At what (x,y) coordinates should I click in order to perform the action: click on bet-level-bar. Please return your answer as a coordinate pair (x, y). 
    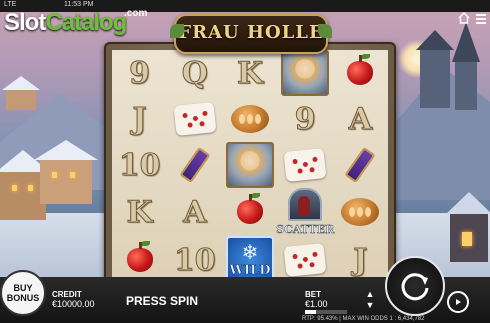
    Looking at the image, I should click on (326, 312).